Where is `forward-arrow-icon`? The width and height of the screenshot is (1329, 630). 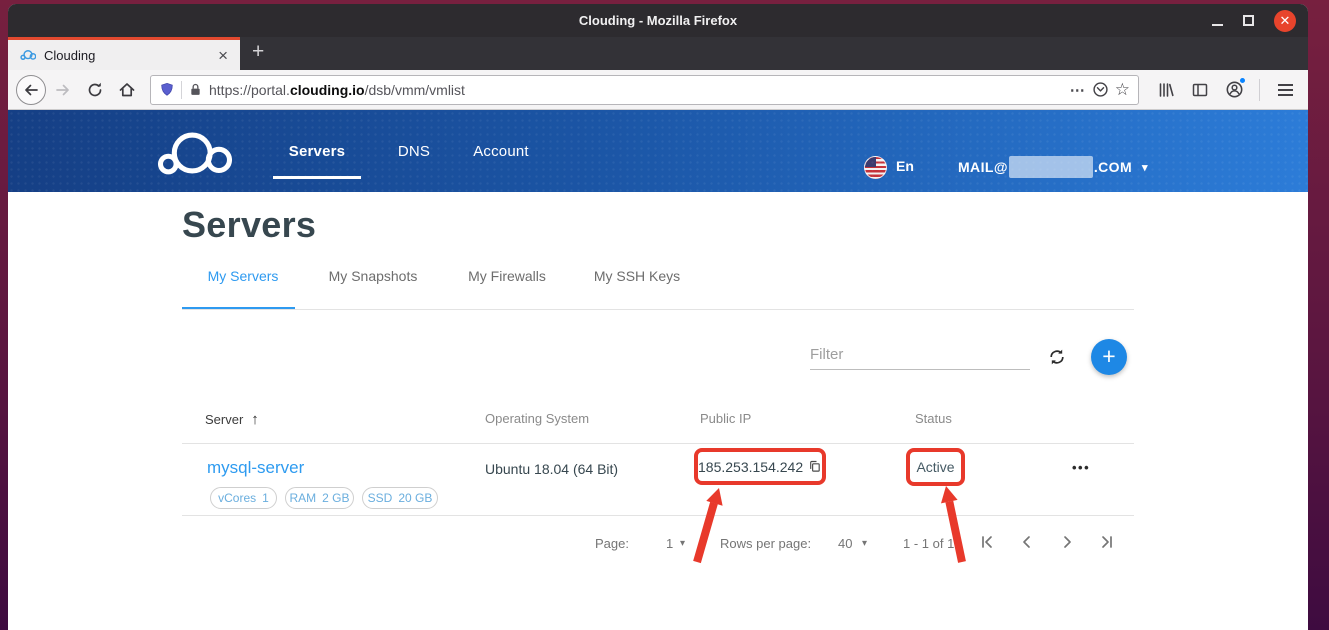 forward-arrow-icon is located at coordinates (62, 89).